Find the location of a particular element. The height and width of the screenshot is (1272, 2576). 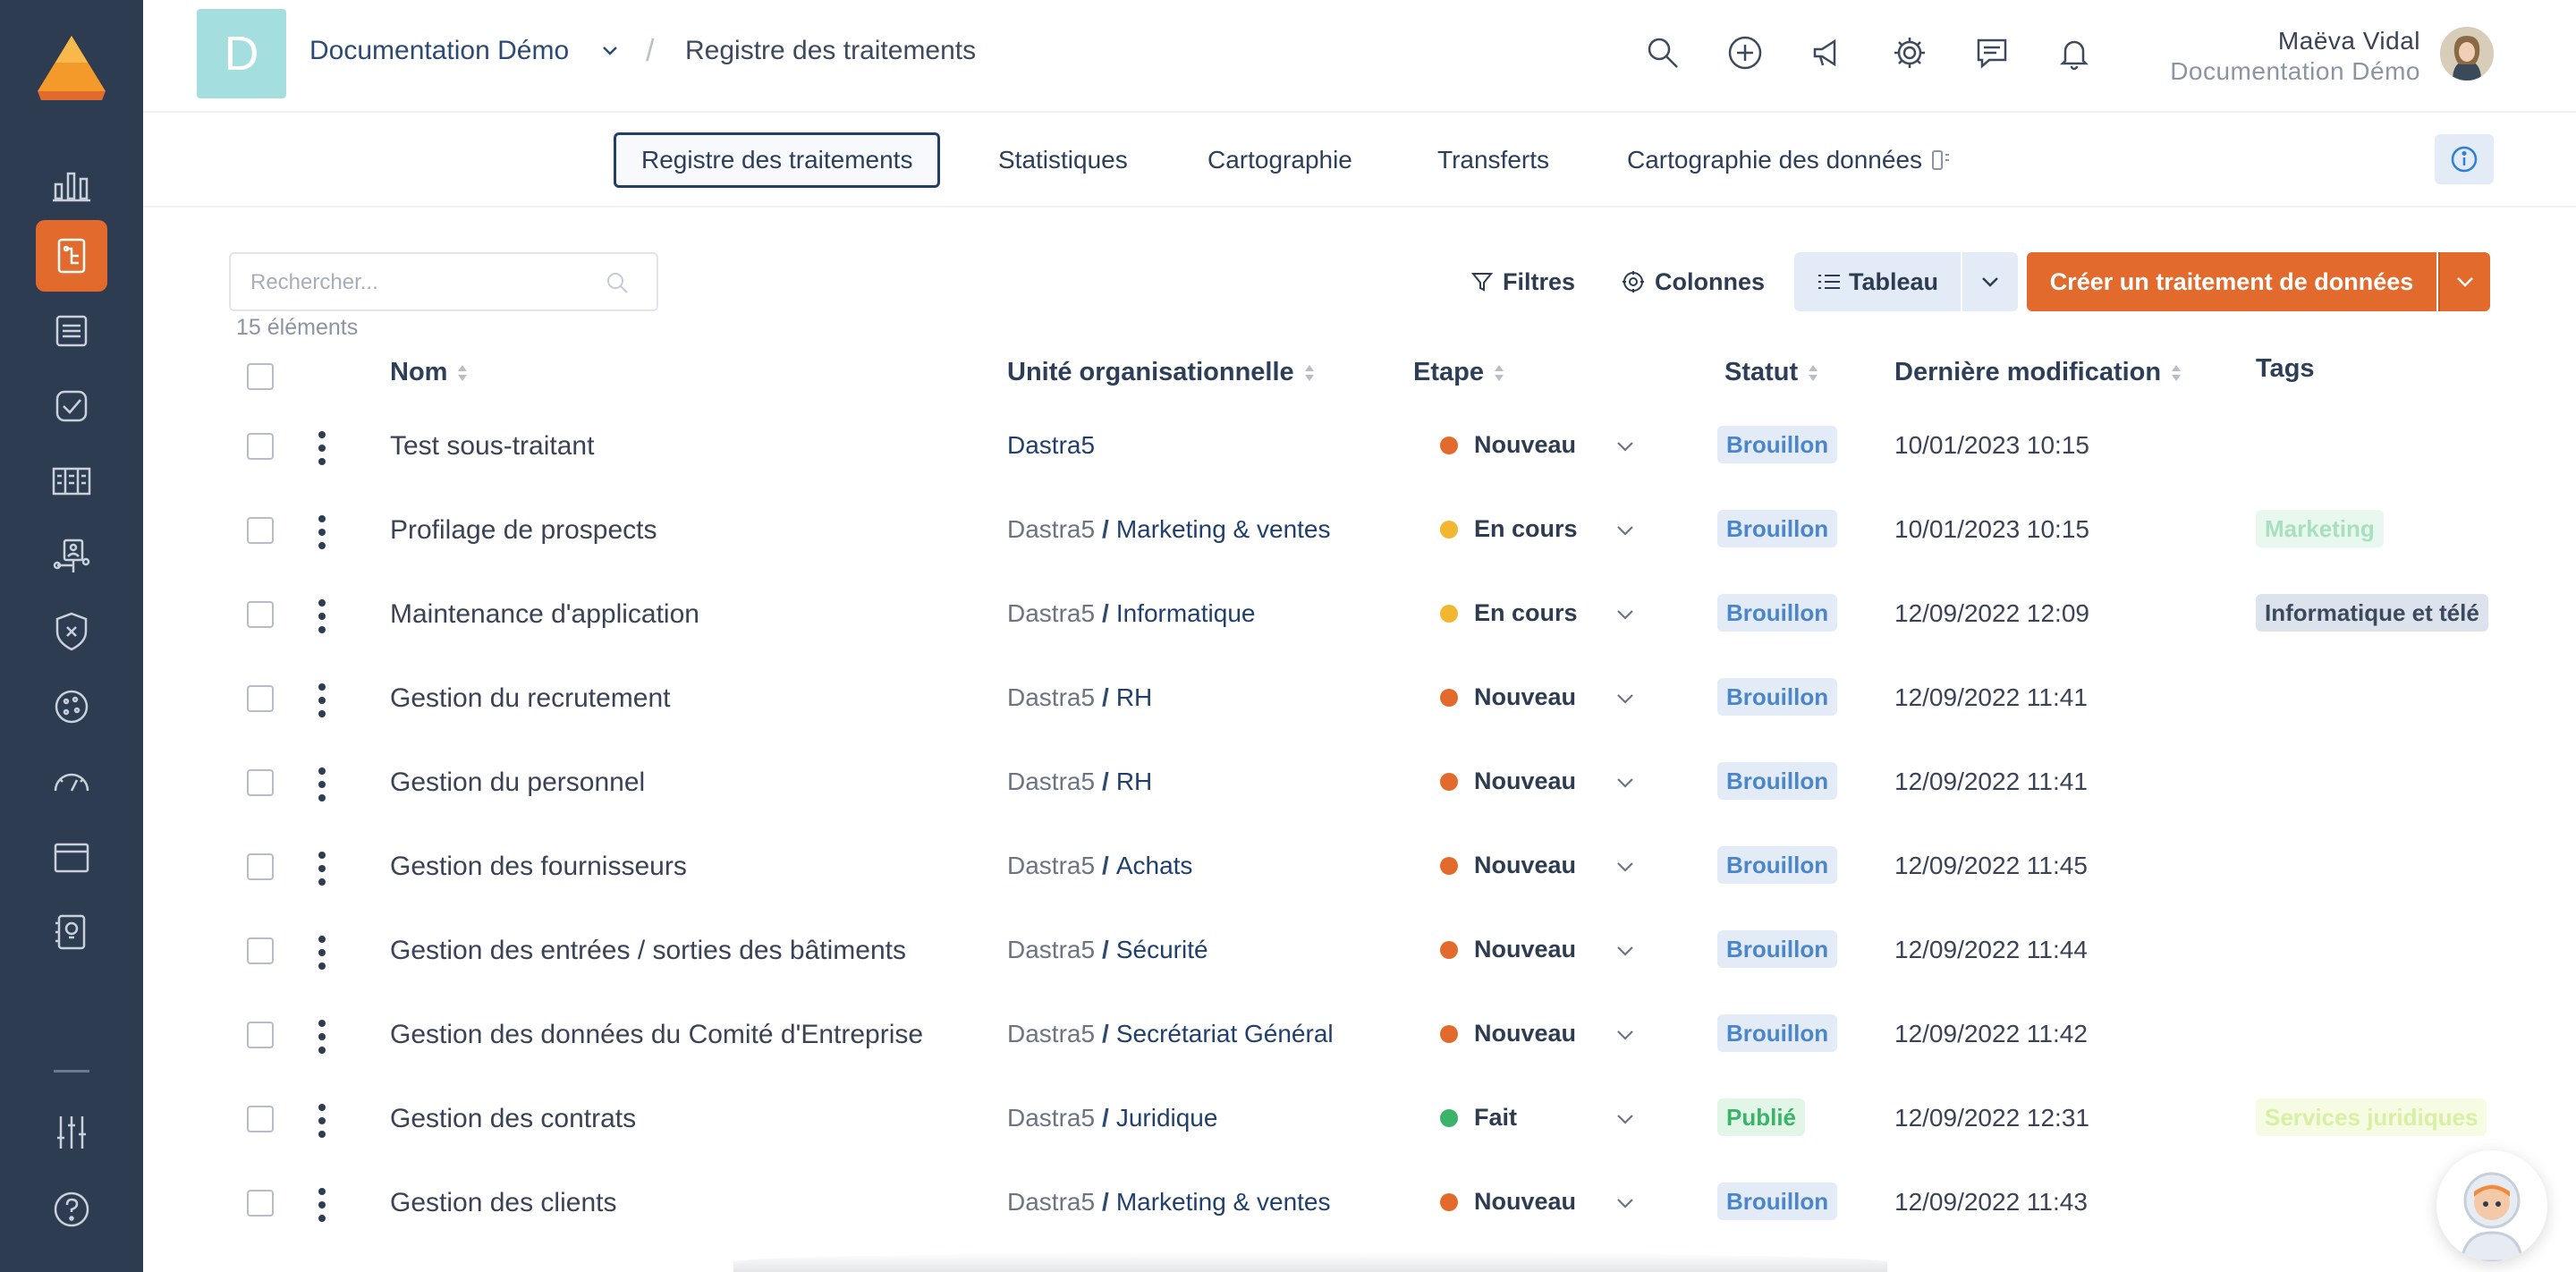

announcements-button is located at coordinates (1827, 52).